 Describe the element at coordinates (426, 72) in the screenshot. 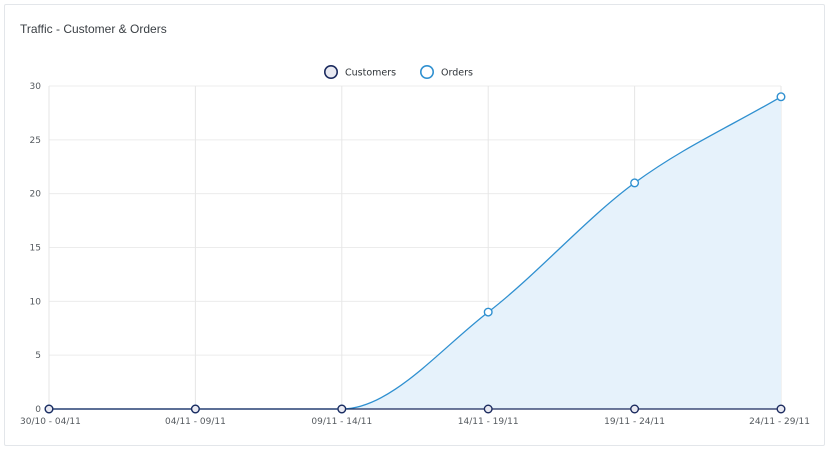

I see `legend-marker-orders` at that location.